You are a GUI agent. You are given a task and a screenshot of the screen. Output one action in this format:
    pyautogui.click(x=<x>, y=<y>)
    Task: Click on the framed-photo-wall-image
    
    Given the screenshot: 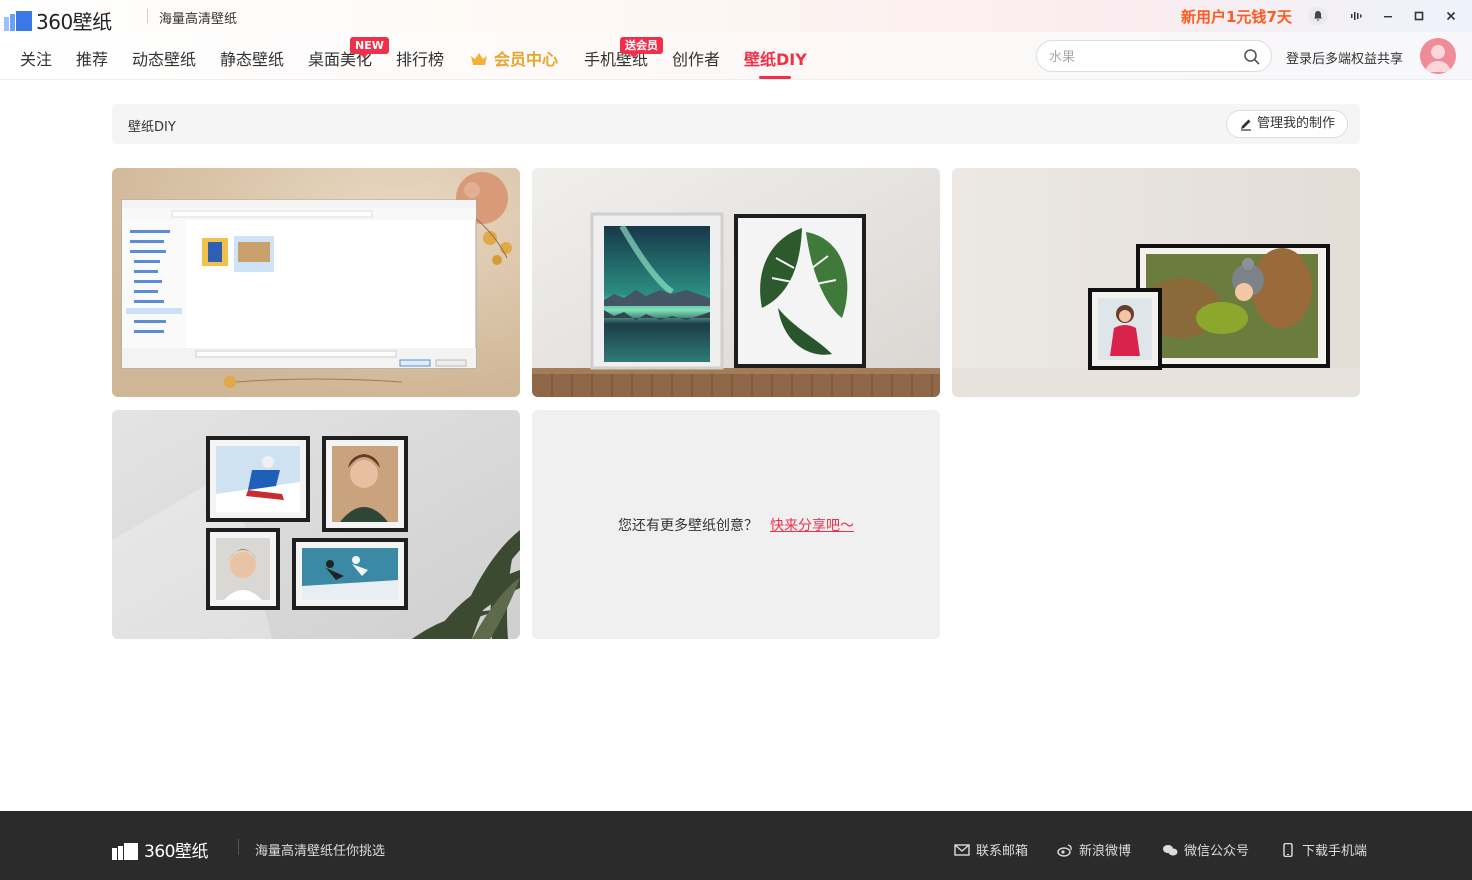 What is the action you would take?
    pyautogui.click(x=316, y=524)
    